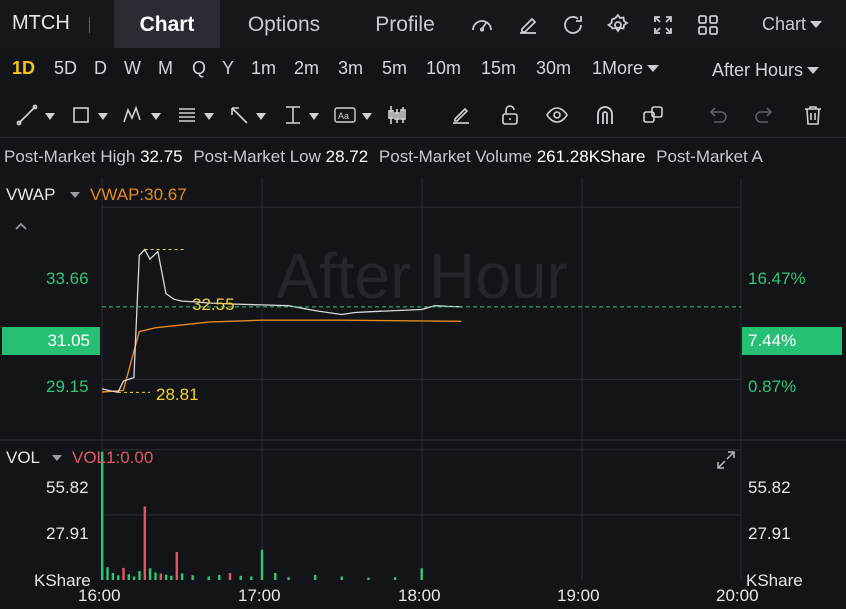 The width and height of the screenshot is (846, 609). Describe the element at coordinates (498, 68) in the screenshot. I see `period-15m: 15m` at that location.